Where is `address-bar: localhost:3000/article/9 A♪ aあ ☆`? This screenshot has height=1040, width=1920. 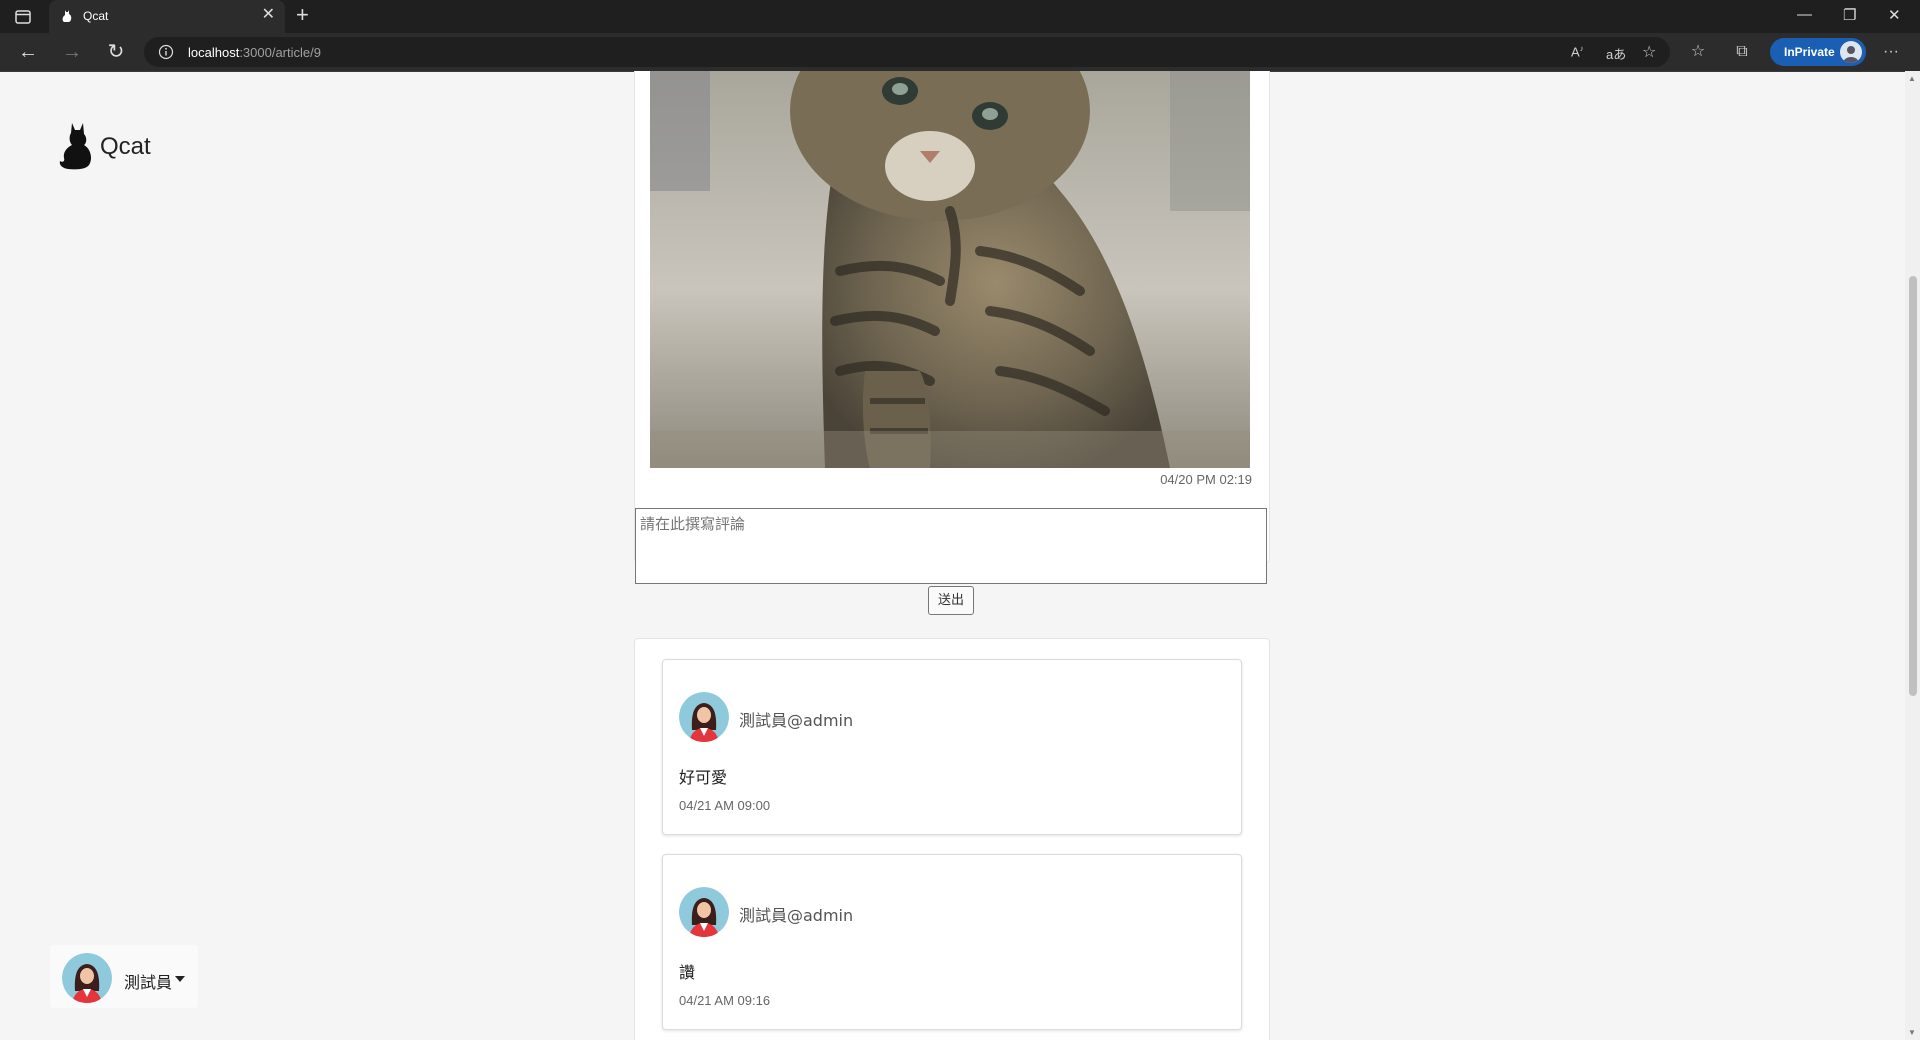
address-bar: localhost:3000/article/9 A♪ aあ ☆ is located at coordinates (907, 52).